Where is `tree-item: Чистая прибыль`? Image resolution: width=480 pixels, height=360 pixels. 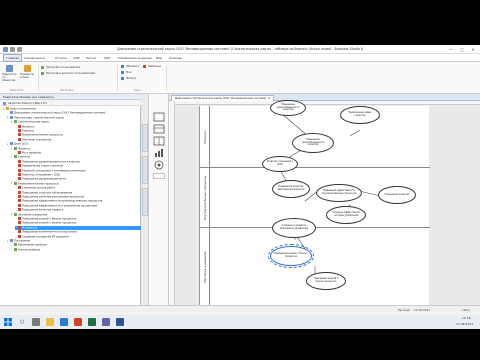
tree-item: Чистая прибыль is located at coordinates (76, 249).